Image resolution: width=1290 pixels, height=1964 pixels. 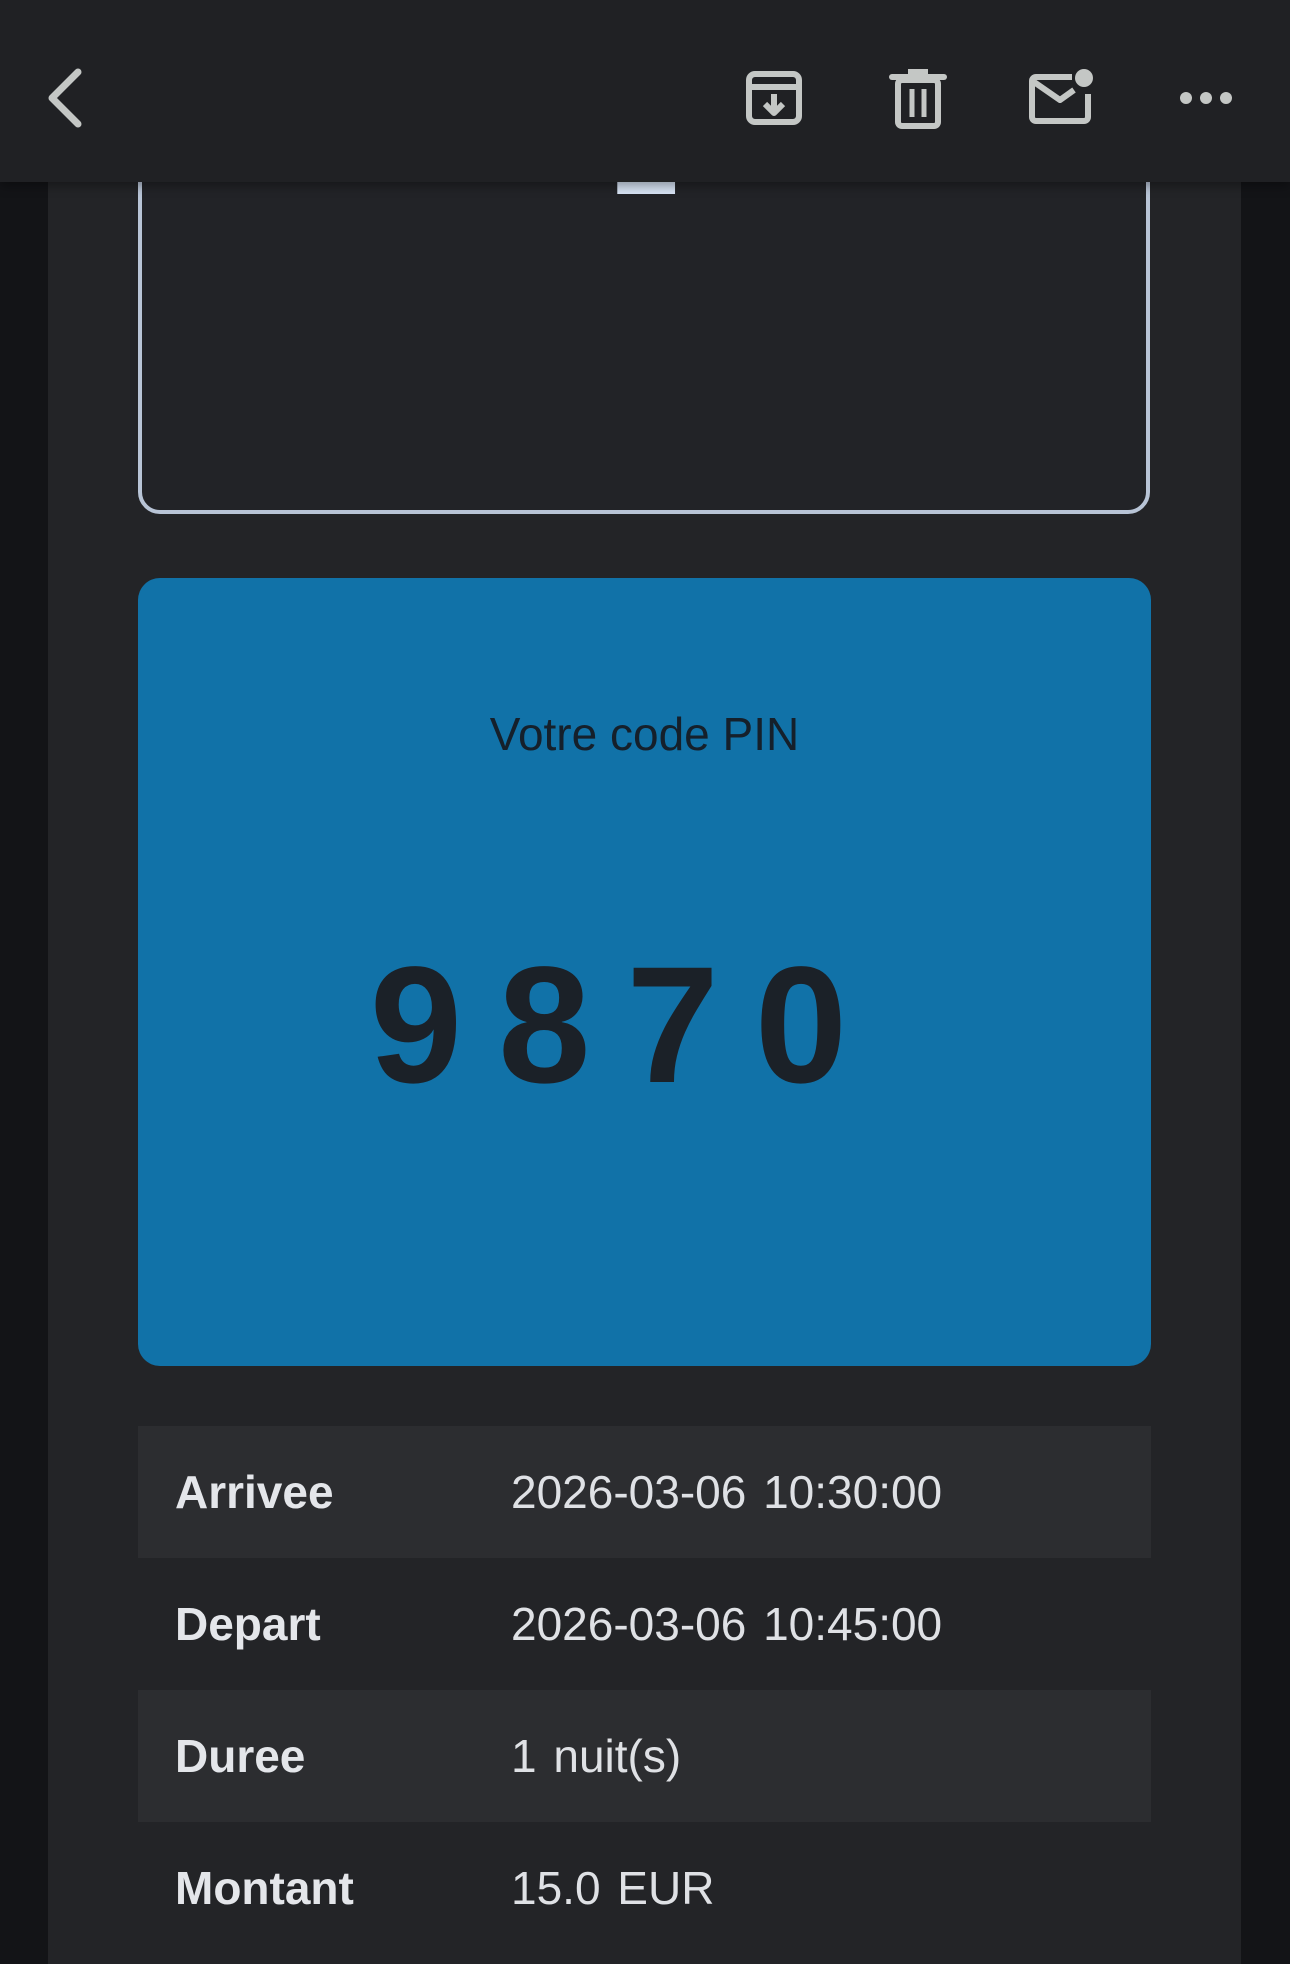 I want to click on chevron-left-icon, so click(x=65, y=98).